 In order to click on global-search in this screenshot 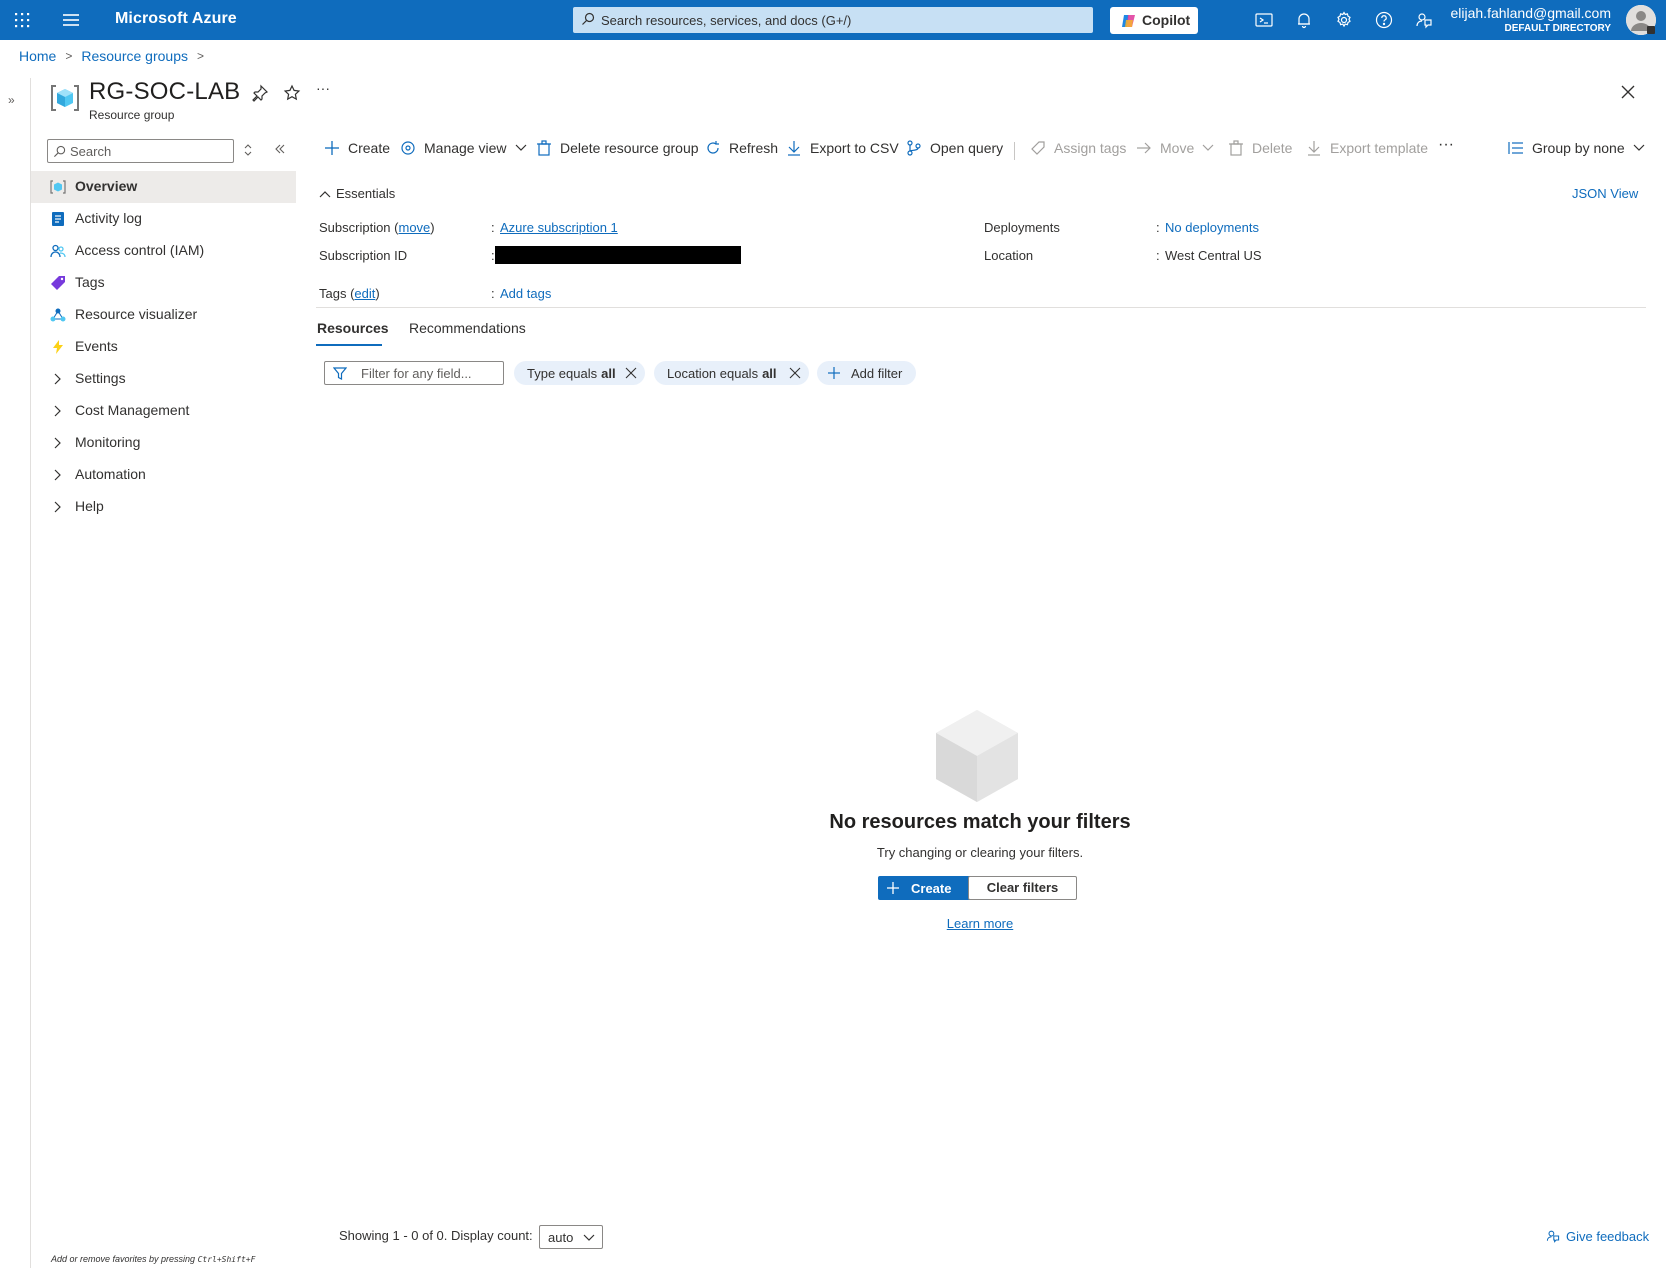, I will do `click(833, 20)`.